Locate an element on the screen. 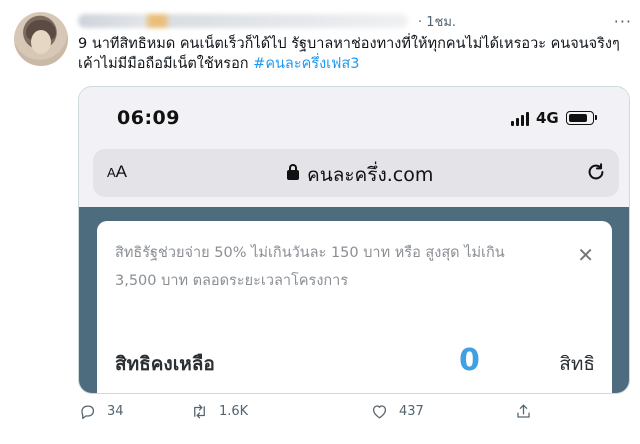  remaining-value: 0 is located at coordinates (469, 360).